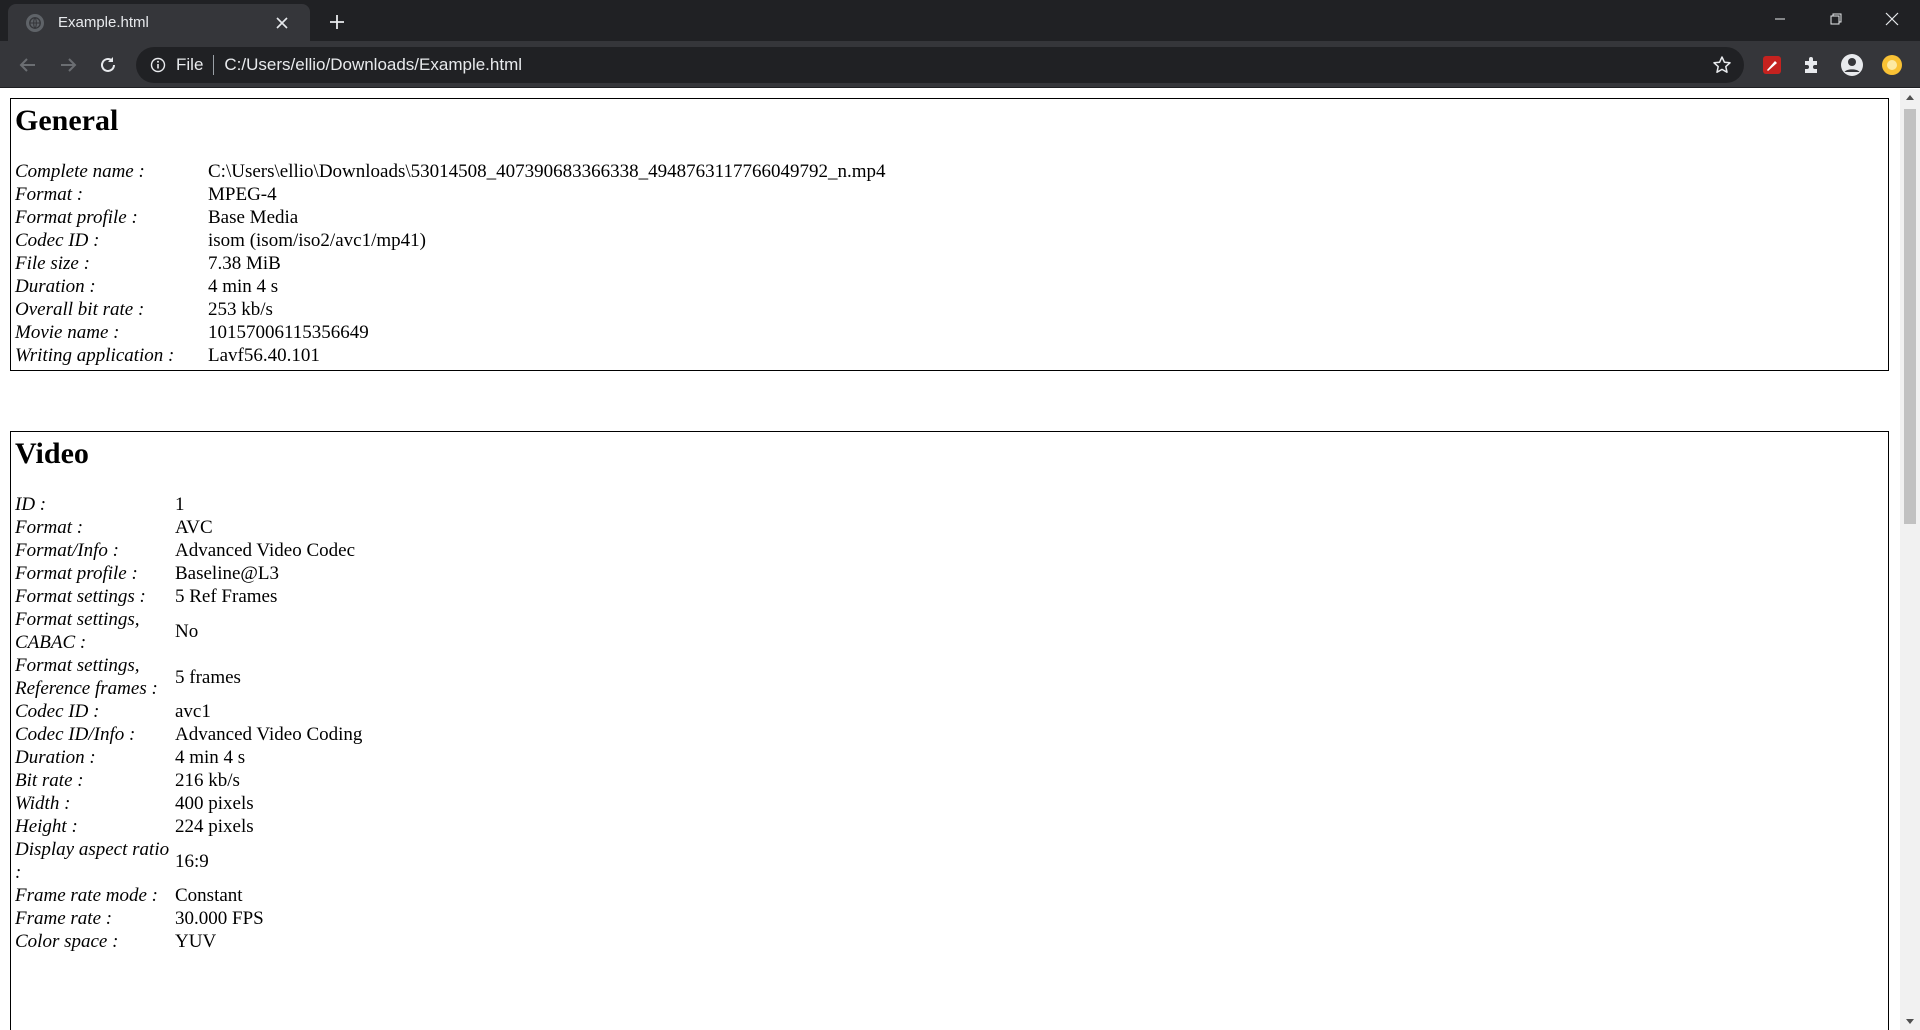 The width and height of the screenshot is (1920, 1030). Describe the element at coordinates (68, 65) in the screenshot. I see `forward-arrow-icon` at that location.